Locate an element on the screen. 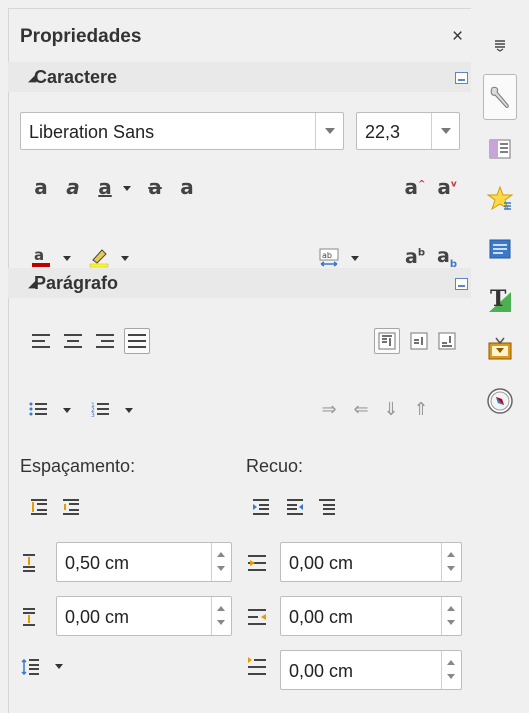 Image resolution: width=529 pixels, height=713 pixels. bold-icon: a is located at coordinates (41, 187).